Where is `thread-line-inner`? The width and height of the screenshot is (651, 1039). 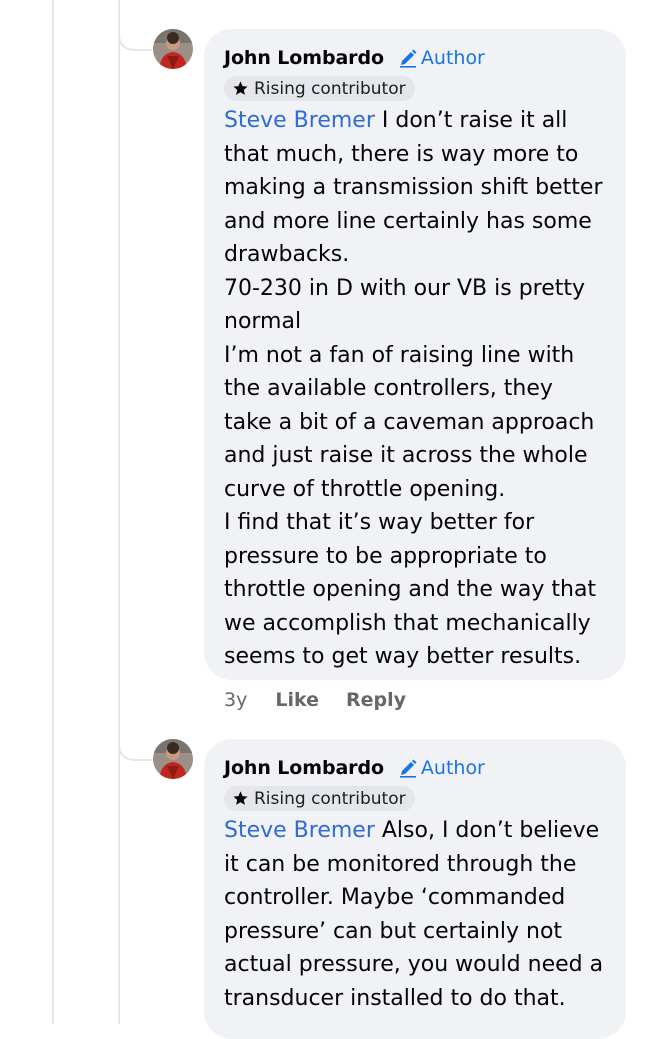 thread-line-inner is located at coordinates (119, 512).